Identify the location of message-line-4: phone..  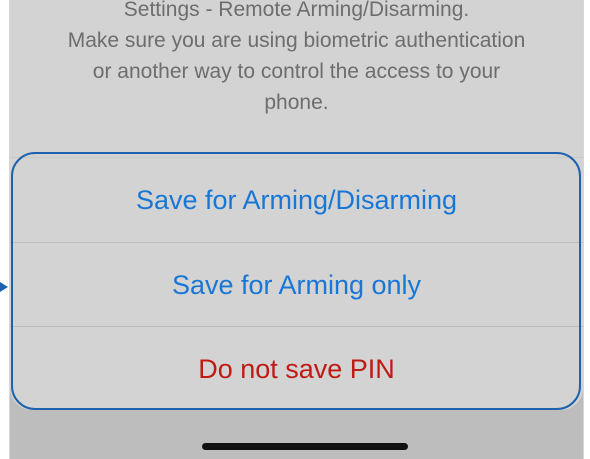
(296, 102).